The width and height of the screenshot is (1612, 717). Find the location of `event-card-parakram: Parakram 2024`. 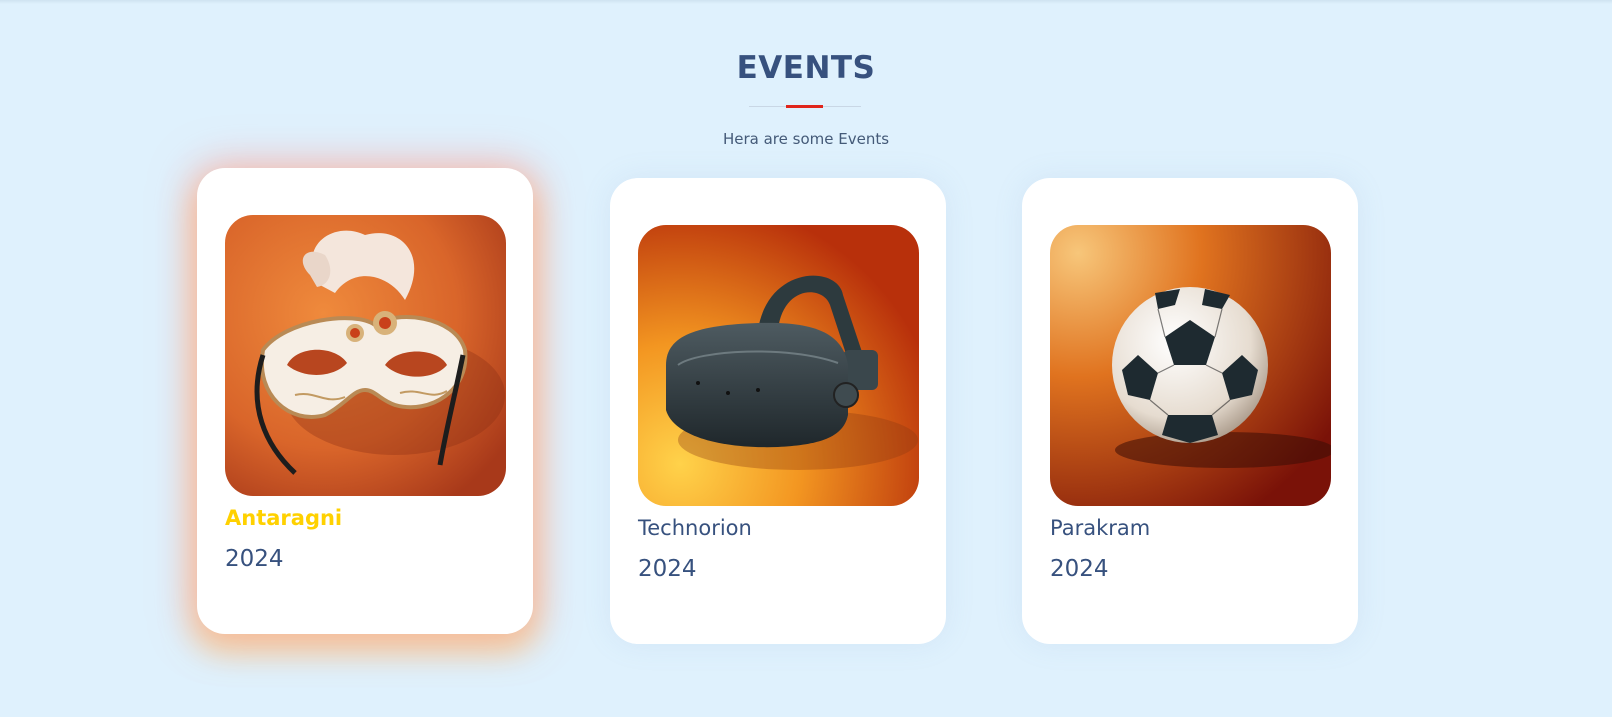

event-card-parakram: Parakram 2024 is located at coordinates (1190, 411).